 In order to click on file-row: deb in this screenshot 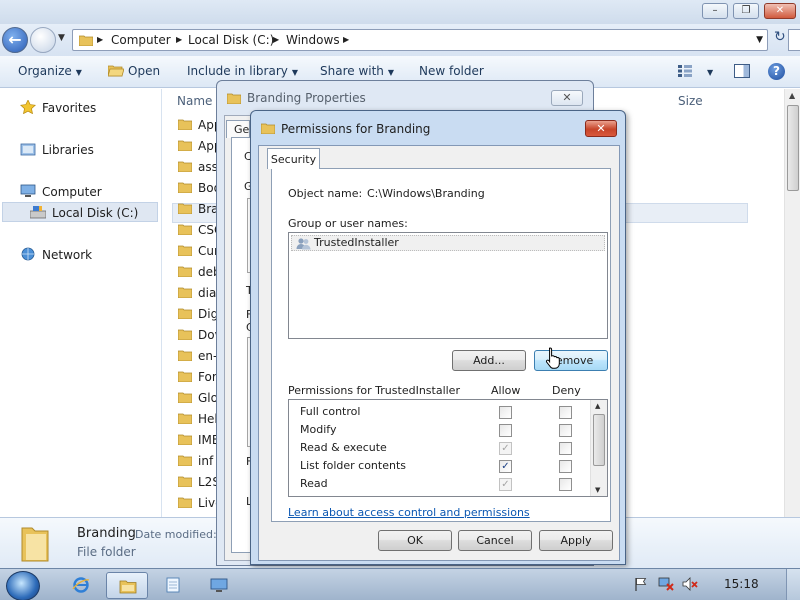, I will do `click(199, 275)`.